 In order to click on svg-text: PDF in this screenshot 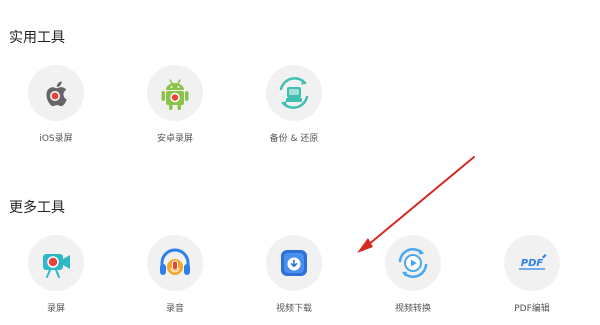, I will do `click(532, 263)`.